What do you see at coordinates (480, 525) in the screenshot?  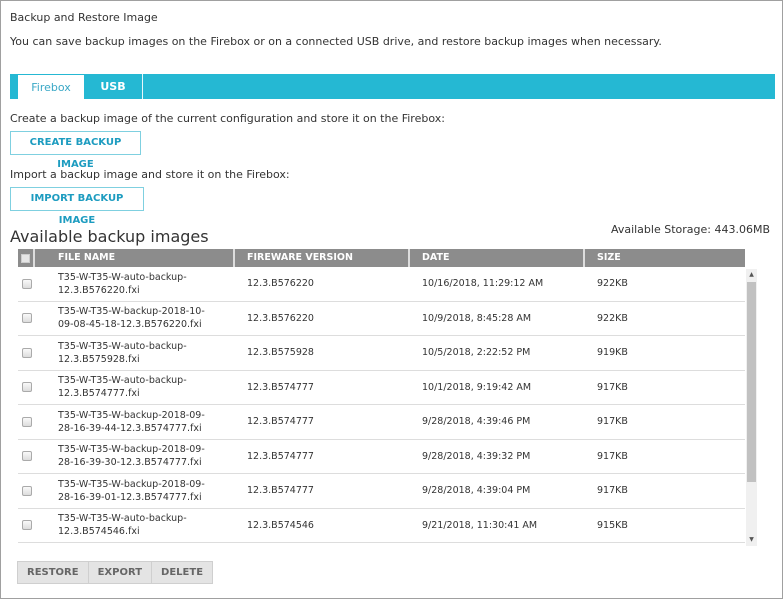 I see `date-cell: 9/21/2018, 11:30:41 AM` at bounding box center [480, 525].